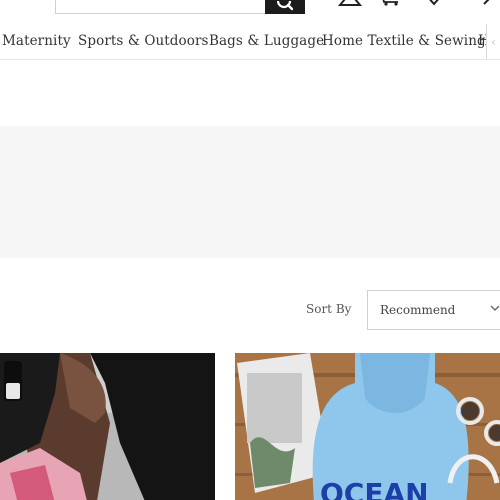  What do you see at coordinates (495, 308) in the screenshot?
I see `chevron-down-icon` at bounding box center [495, 308].